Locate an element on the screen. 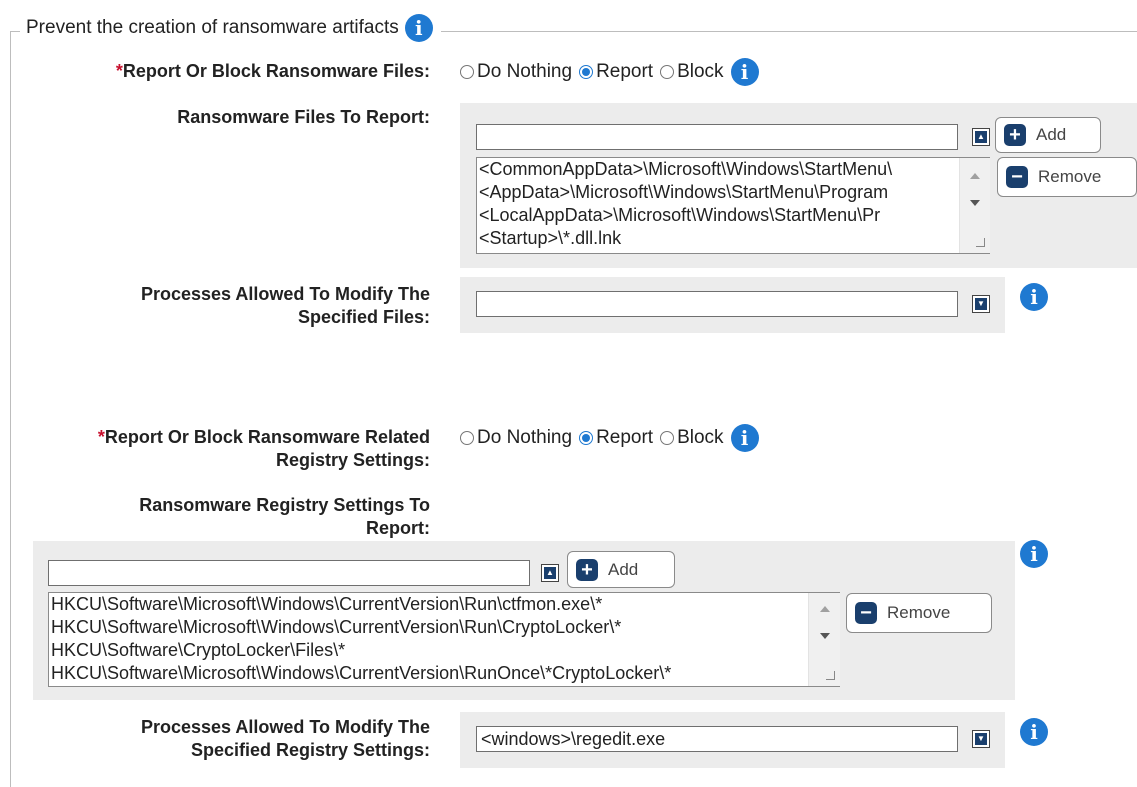  label-line: Ransomware Registry Settings To is located at coordinates (284, 505).